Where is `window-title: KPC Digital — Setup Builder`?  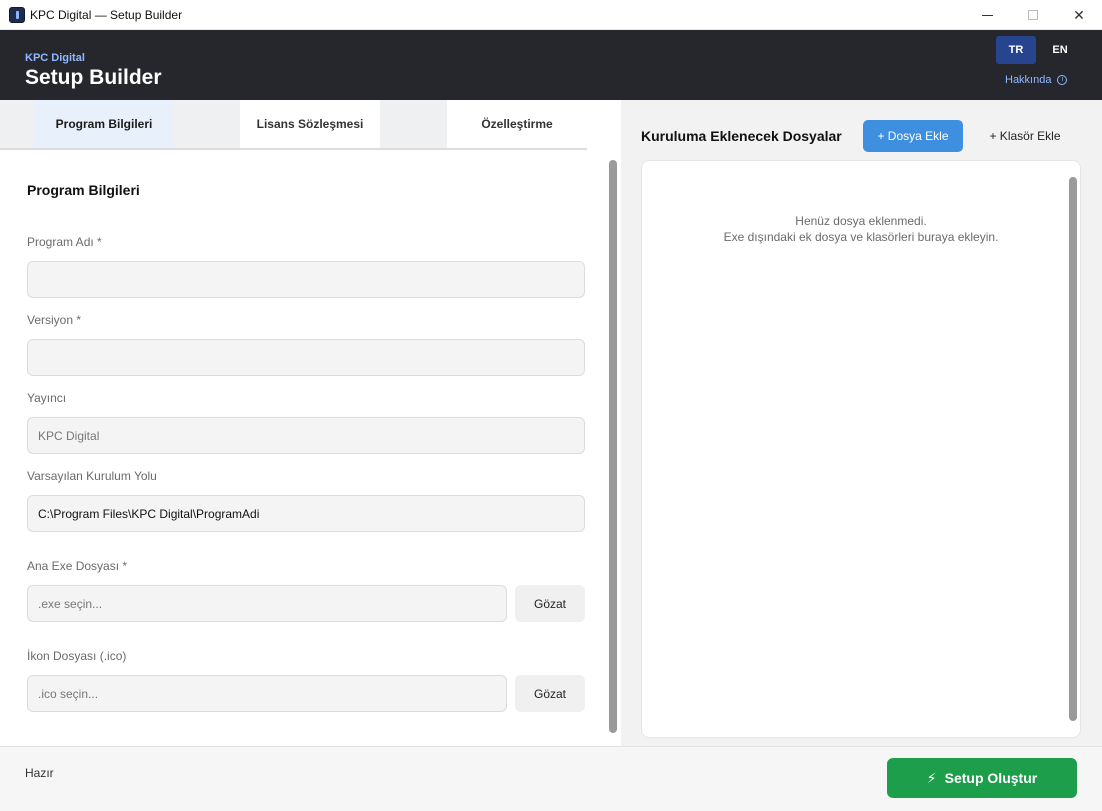
window-title: KPC Digital — Setup Builder is located at coordinates (106, 15).